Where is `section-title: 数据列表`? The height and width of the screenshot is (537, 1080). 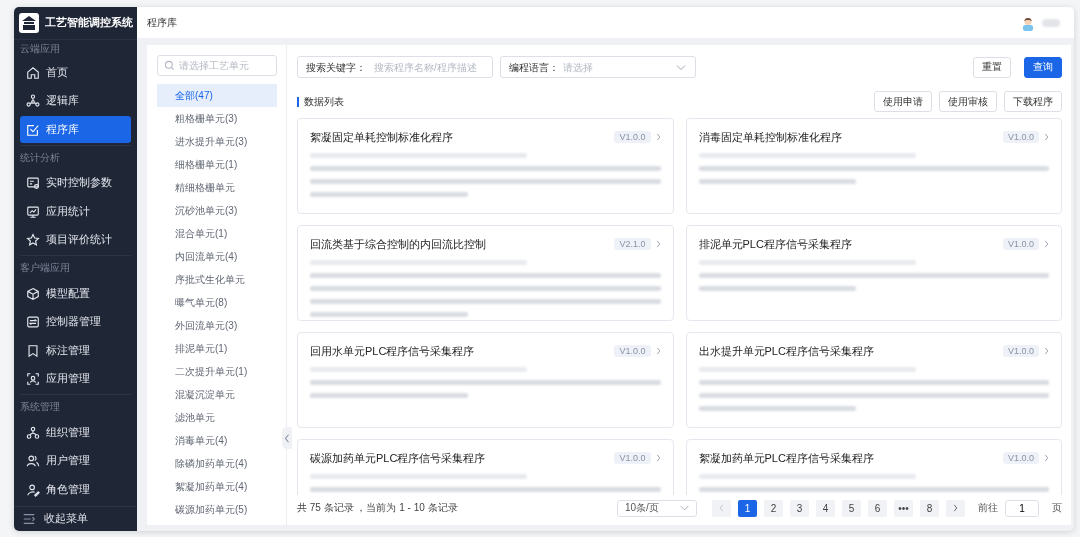 section-title: 数据列表 is located at coordinates (320, 101).